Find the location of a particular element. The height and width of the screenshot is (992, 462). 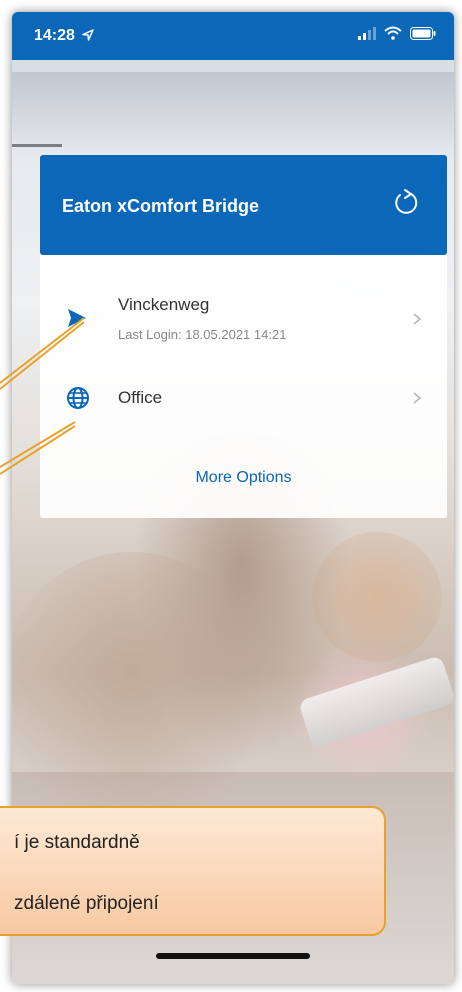

connection-last-login: Last Login: 18.05.2021 14:21 is located at coordinates (202, 334).